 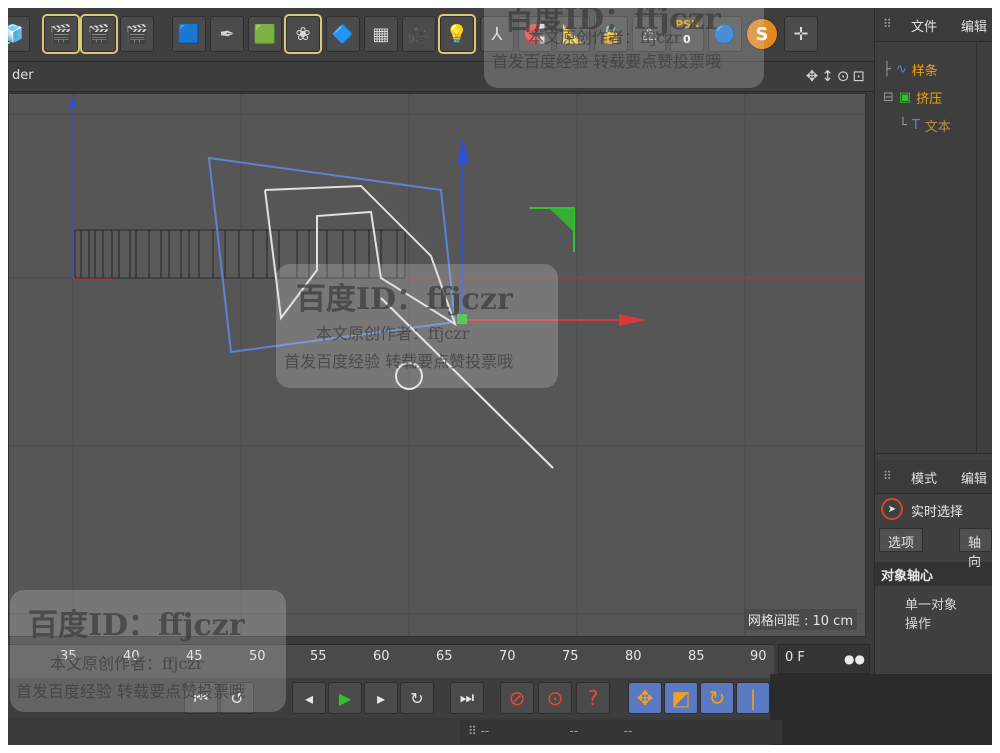 What do you see at coordinates (343, 34) in the screenshot?
I see `deformer-button: 🔷` at bounding box center [343, 34].